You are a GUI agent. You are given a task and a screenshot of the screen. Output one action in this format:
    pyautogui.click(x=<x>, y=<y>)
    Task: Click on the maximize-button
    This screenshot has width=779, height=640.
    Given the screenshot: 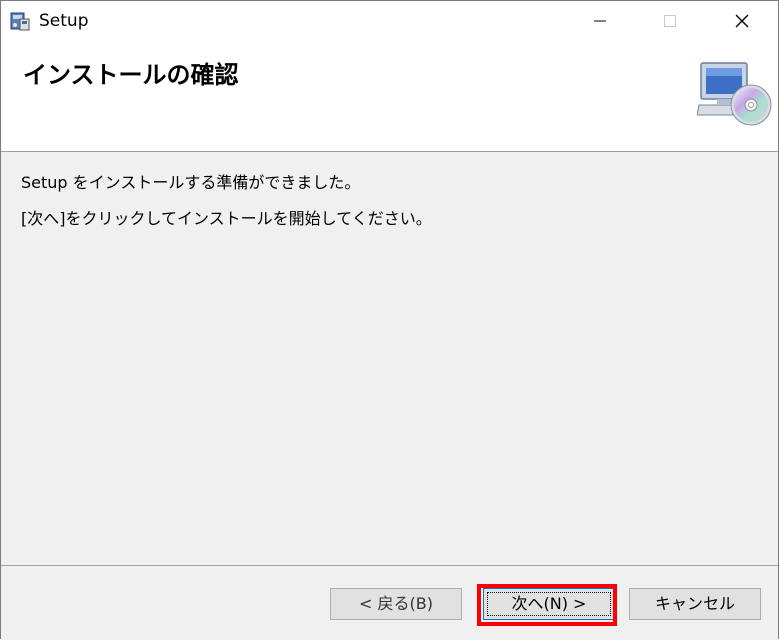 What is the action you would take?
    pyautogui.click(x=670, y=21)
    